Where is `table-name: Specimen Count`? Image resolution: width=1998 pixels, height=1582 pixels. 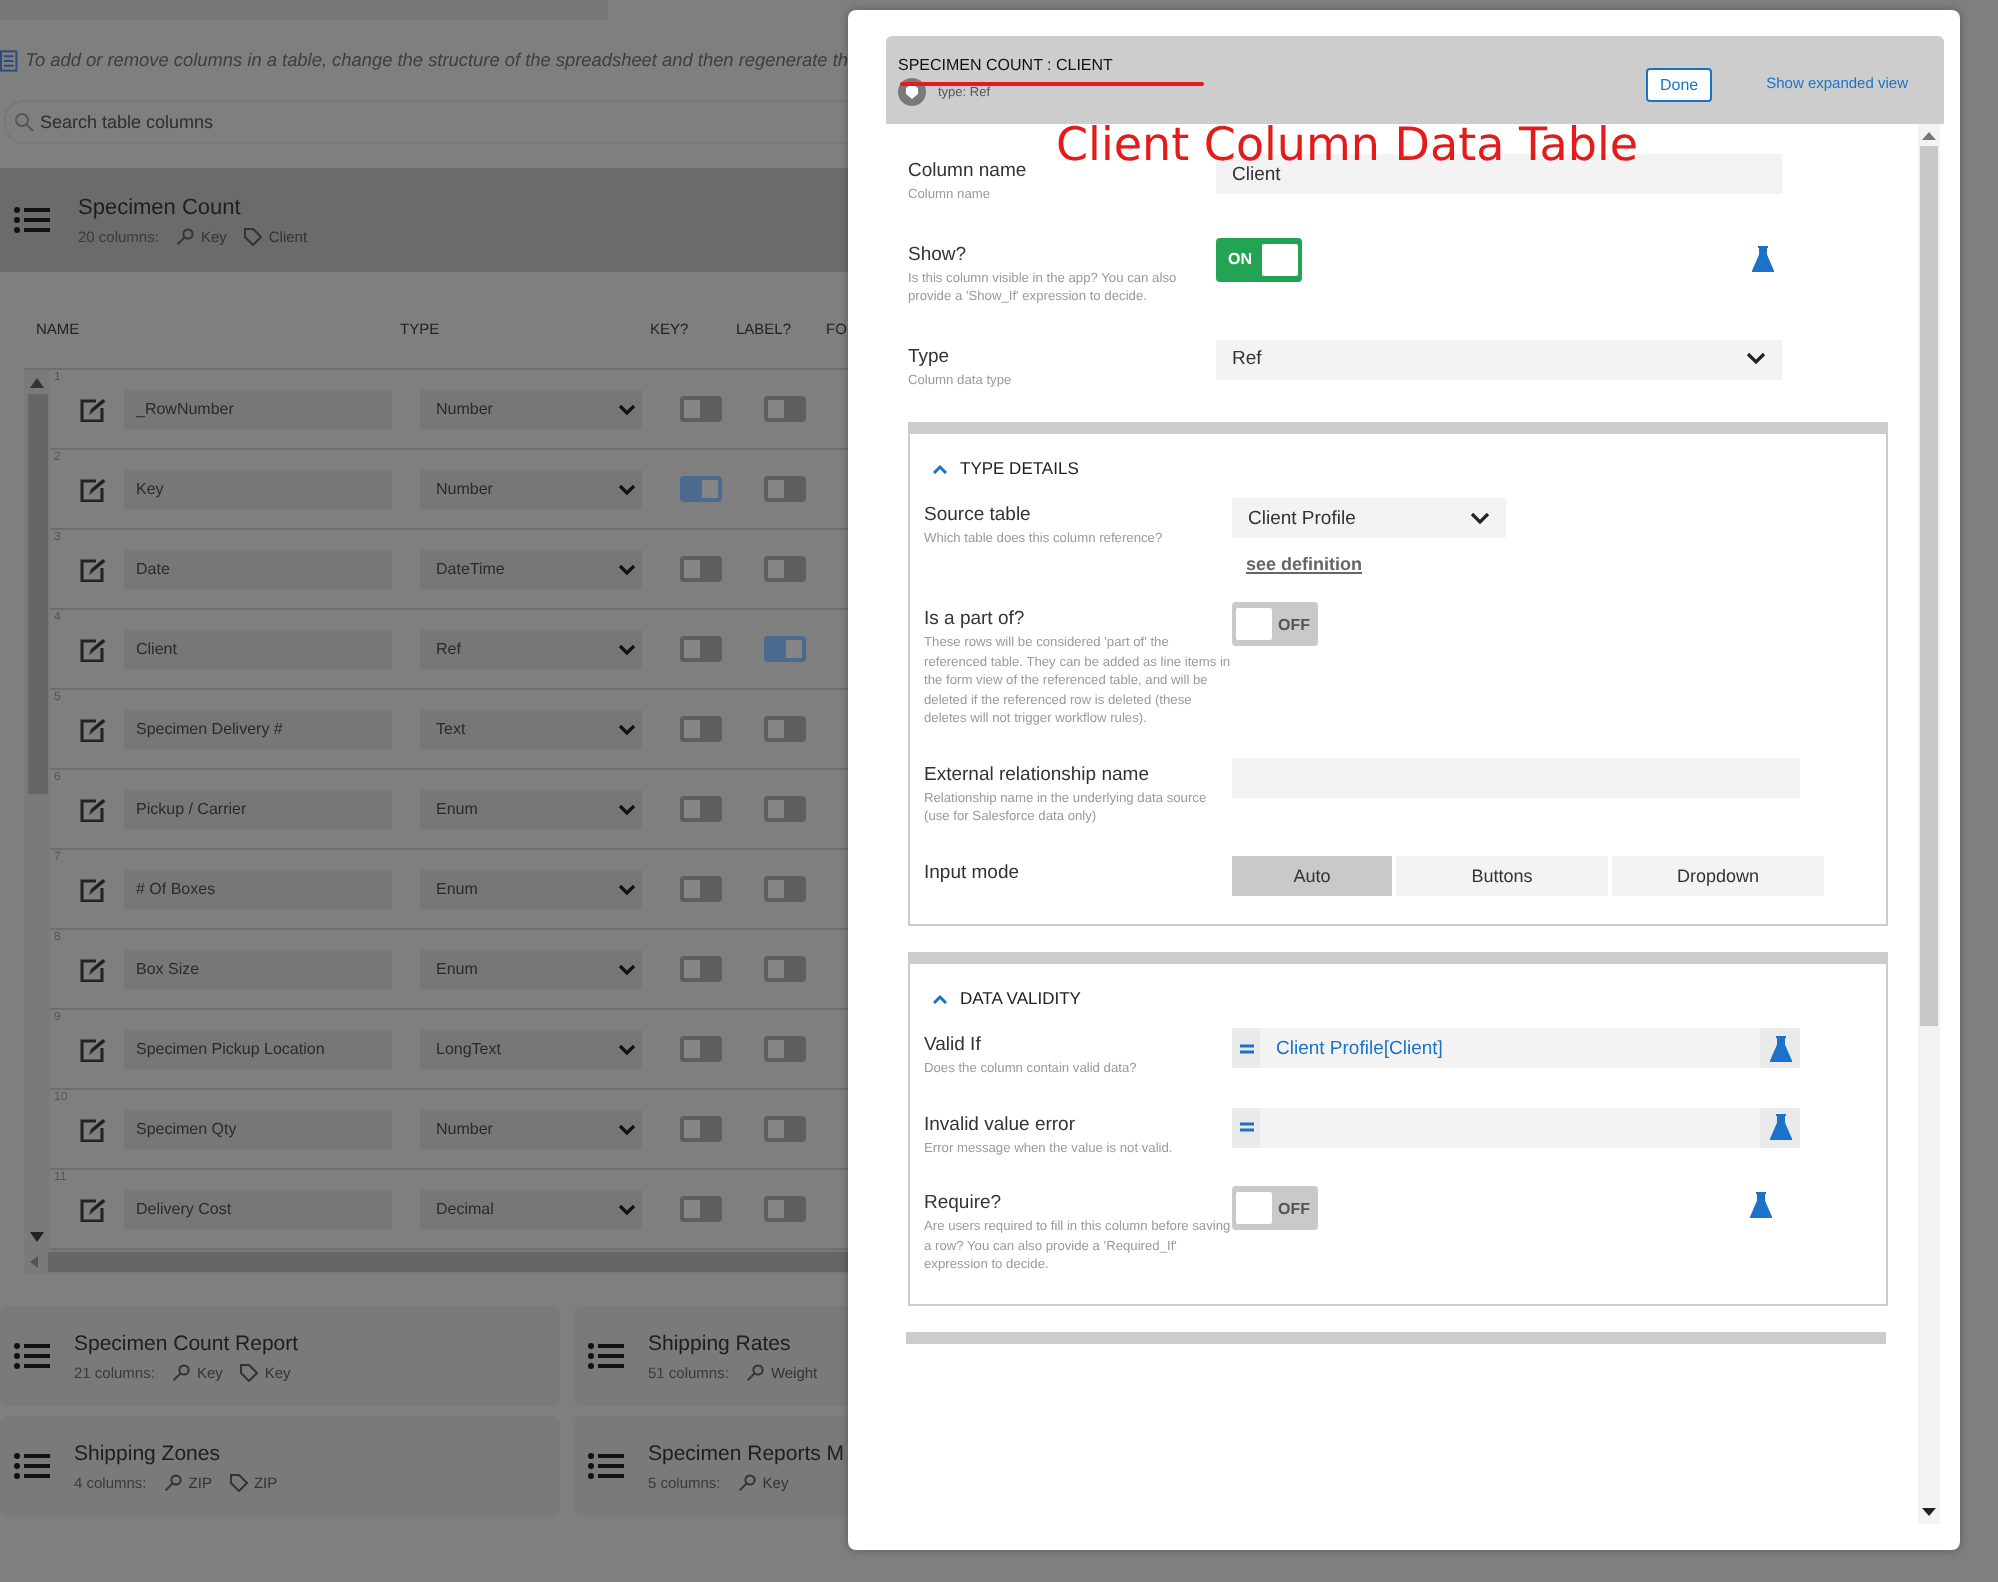 table-name: Specimen Count is located at coordinates (160, 207).